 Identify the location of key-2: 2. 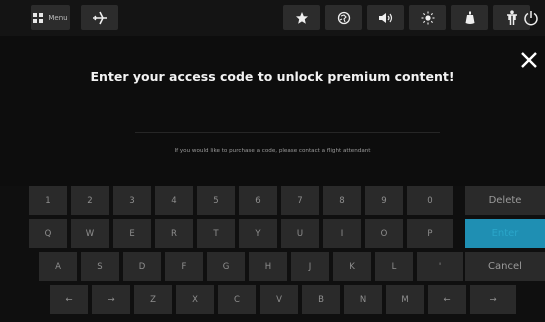
(90, 200).